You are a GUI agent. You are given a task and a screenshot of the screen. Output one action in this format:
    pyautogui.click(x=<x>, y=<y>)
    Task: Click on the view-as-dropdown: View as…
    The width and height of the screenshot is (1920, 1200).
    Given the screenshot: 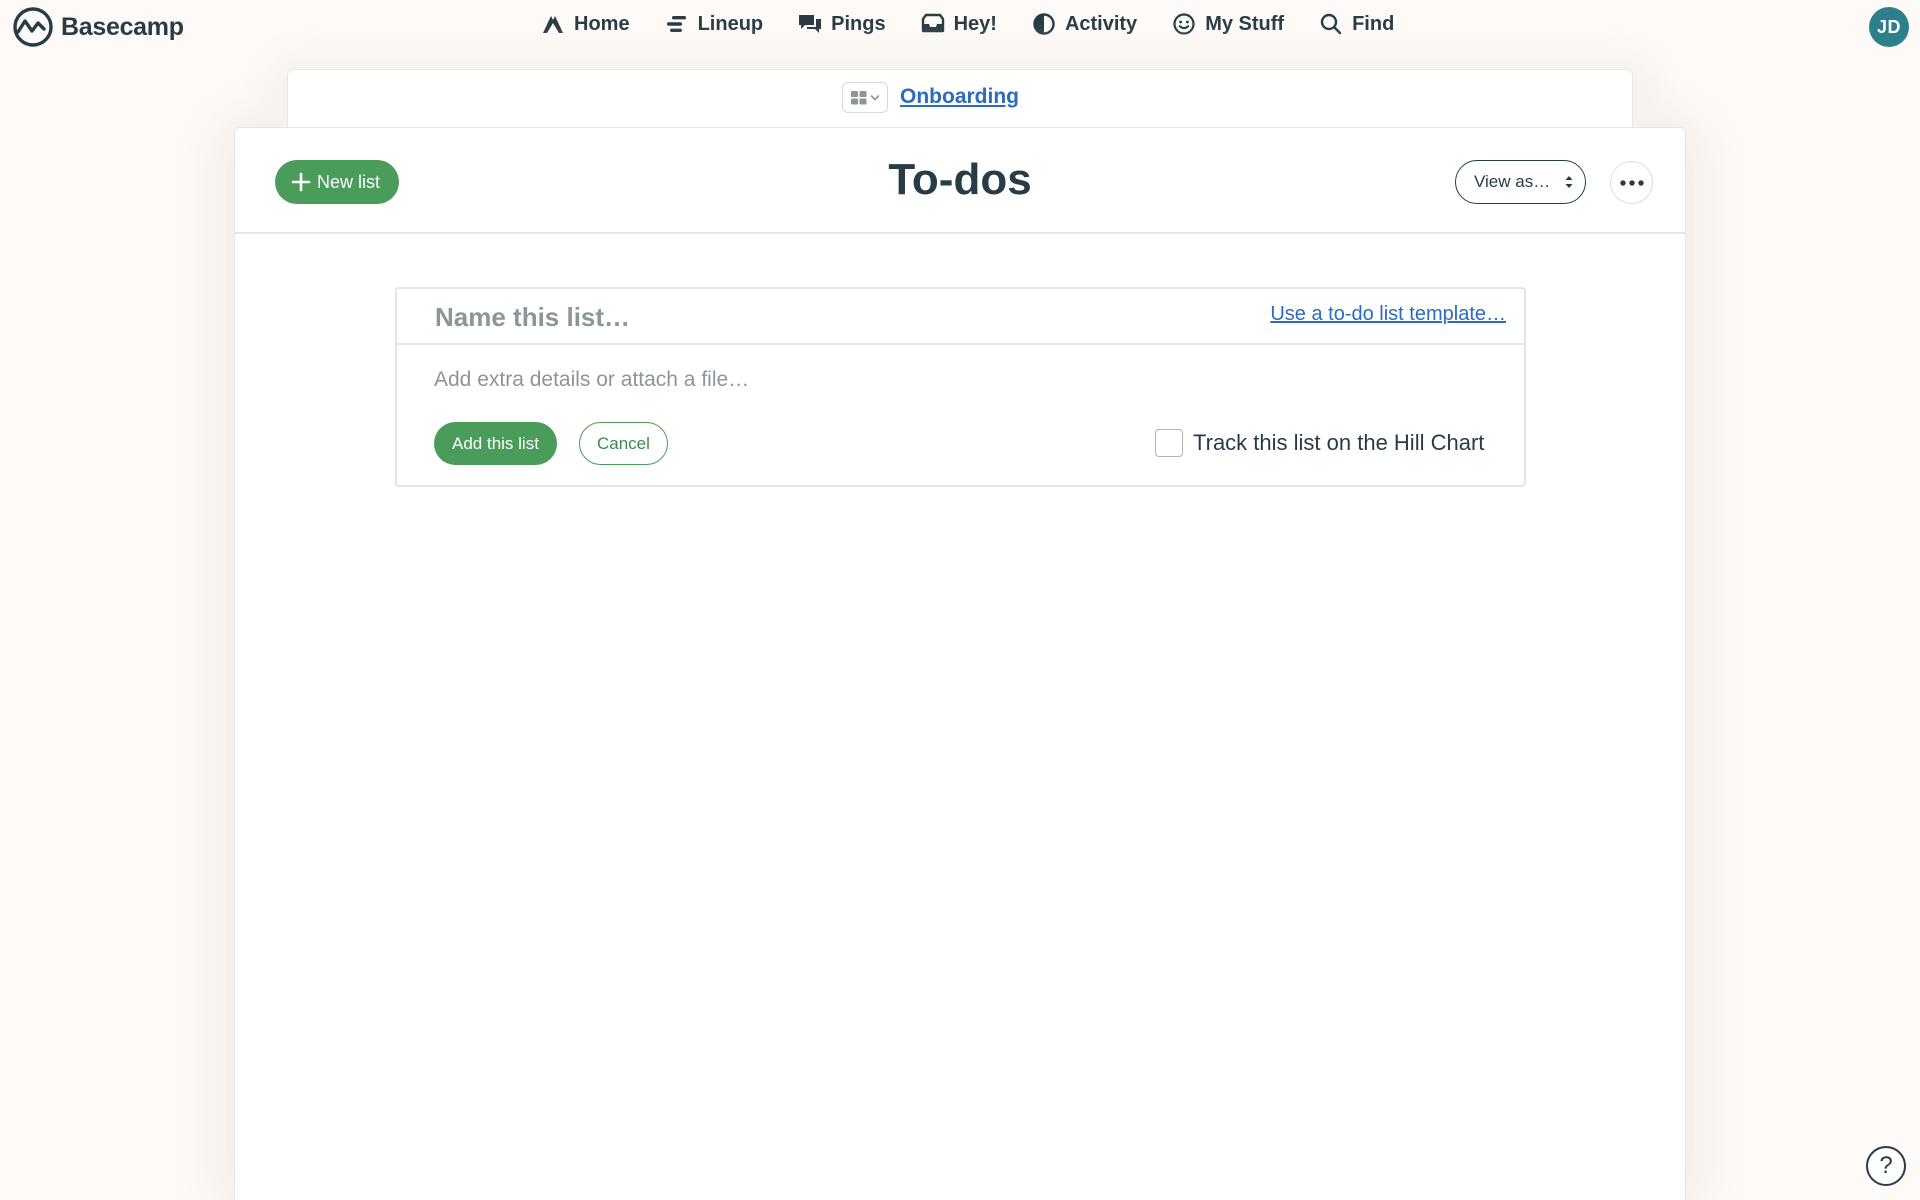 What is the action you would take?
    pyautogui.click(x=1520, y=182)
    